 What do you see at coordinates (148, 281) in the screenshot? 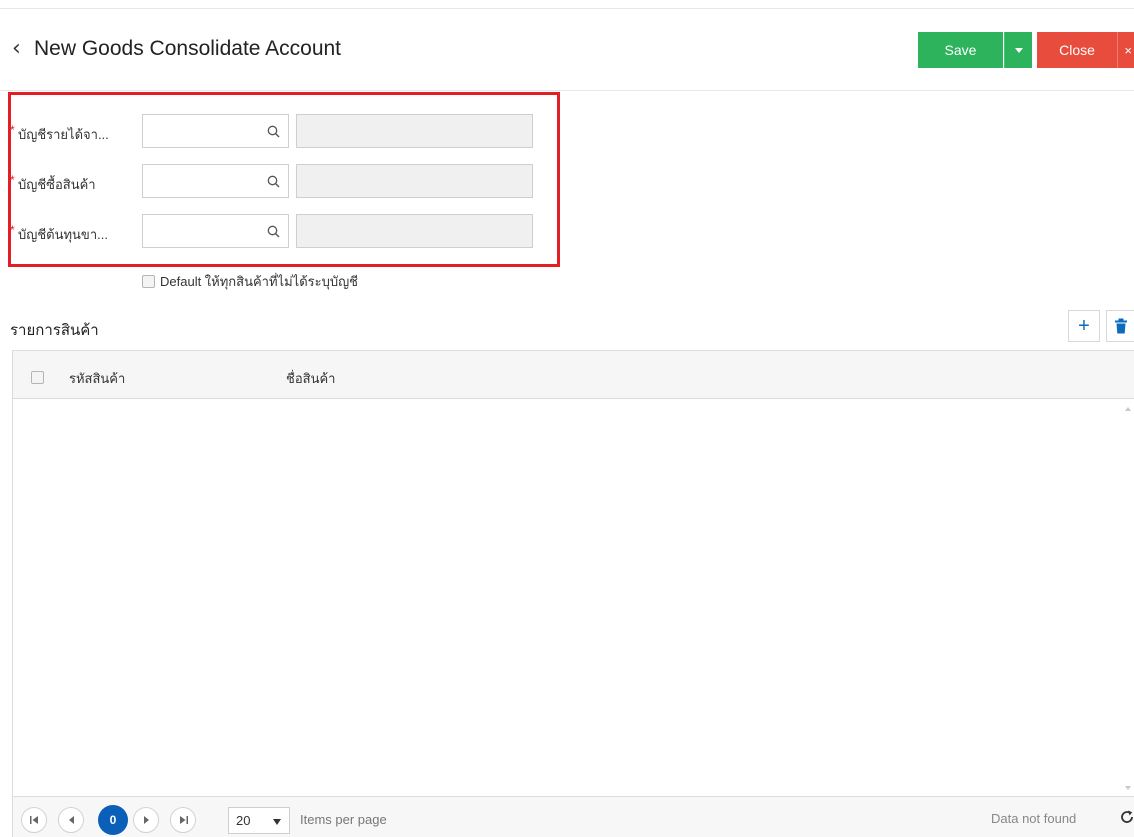
I see `default-checkbox` at bounding box center [148, 281].